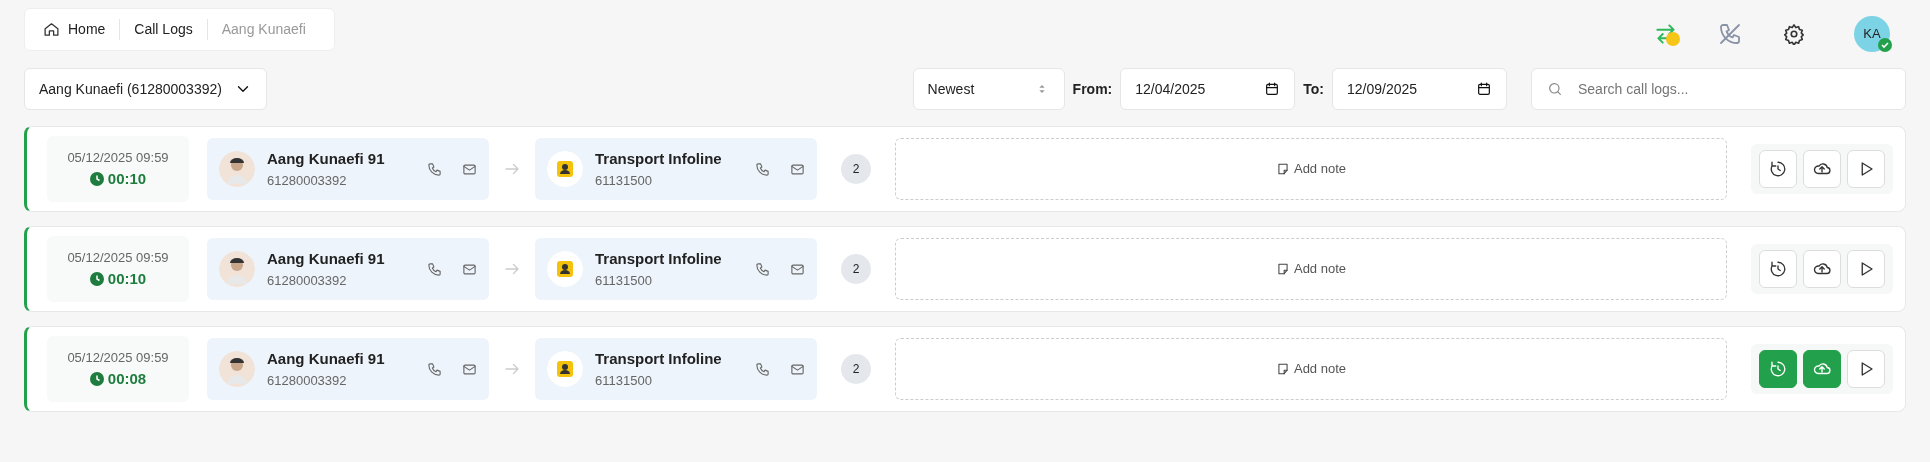 This screenshot has width=1930, height=462. Describe the element at coordinates (1313, 89) in the screenshot. I see `date-label: To:` at that location.